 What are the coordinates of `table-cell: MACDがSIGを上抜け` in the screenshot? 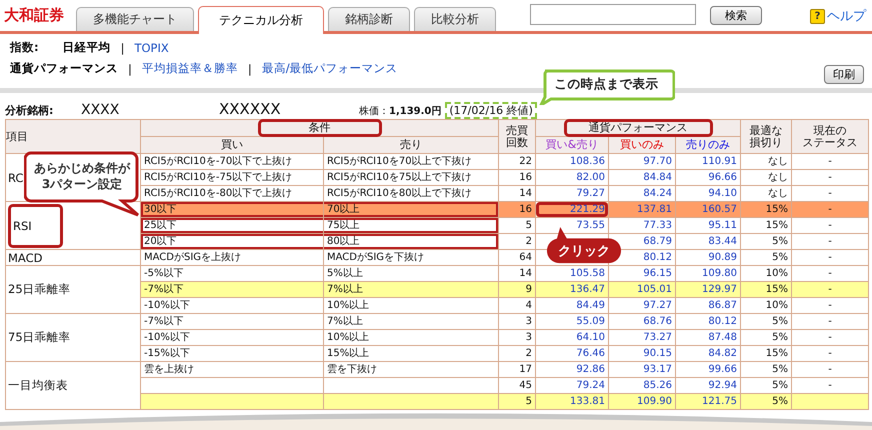 It's located at (193, 257).